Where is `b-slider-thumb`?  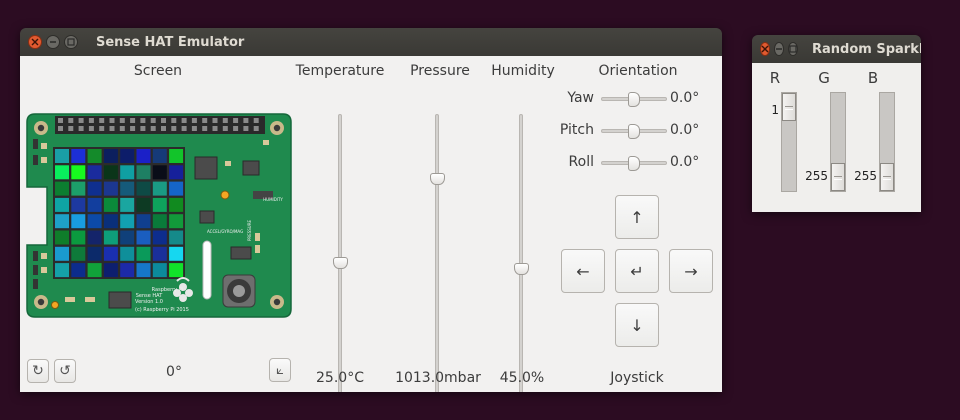 b-slider-thumb is located at coordinates (887, 177).